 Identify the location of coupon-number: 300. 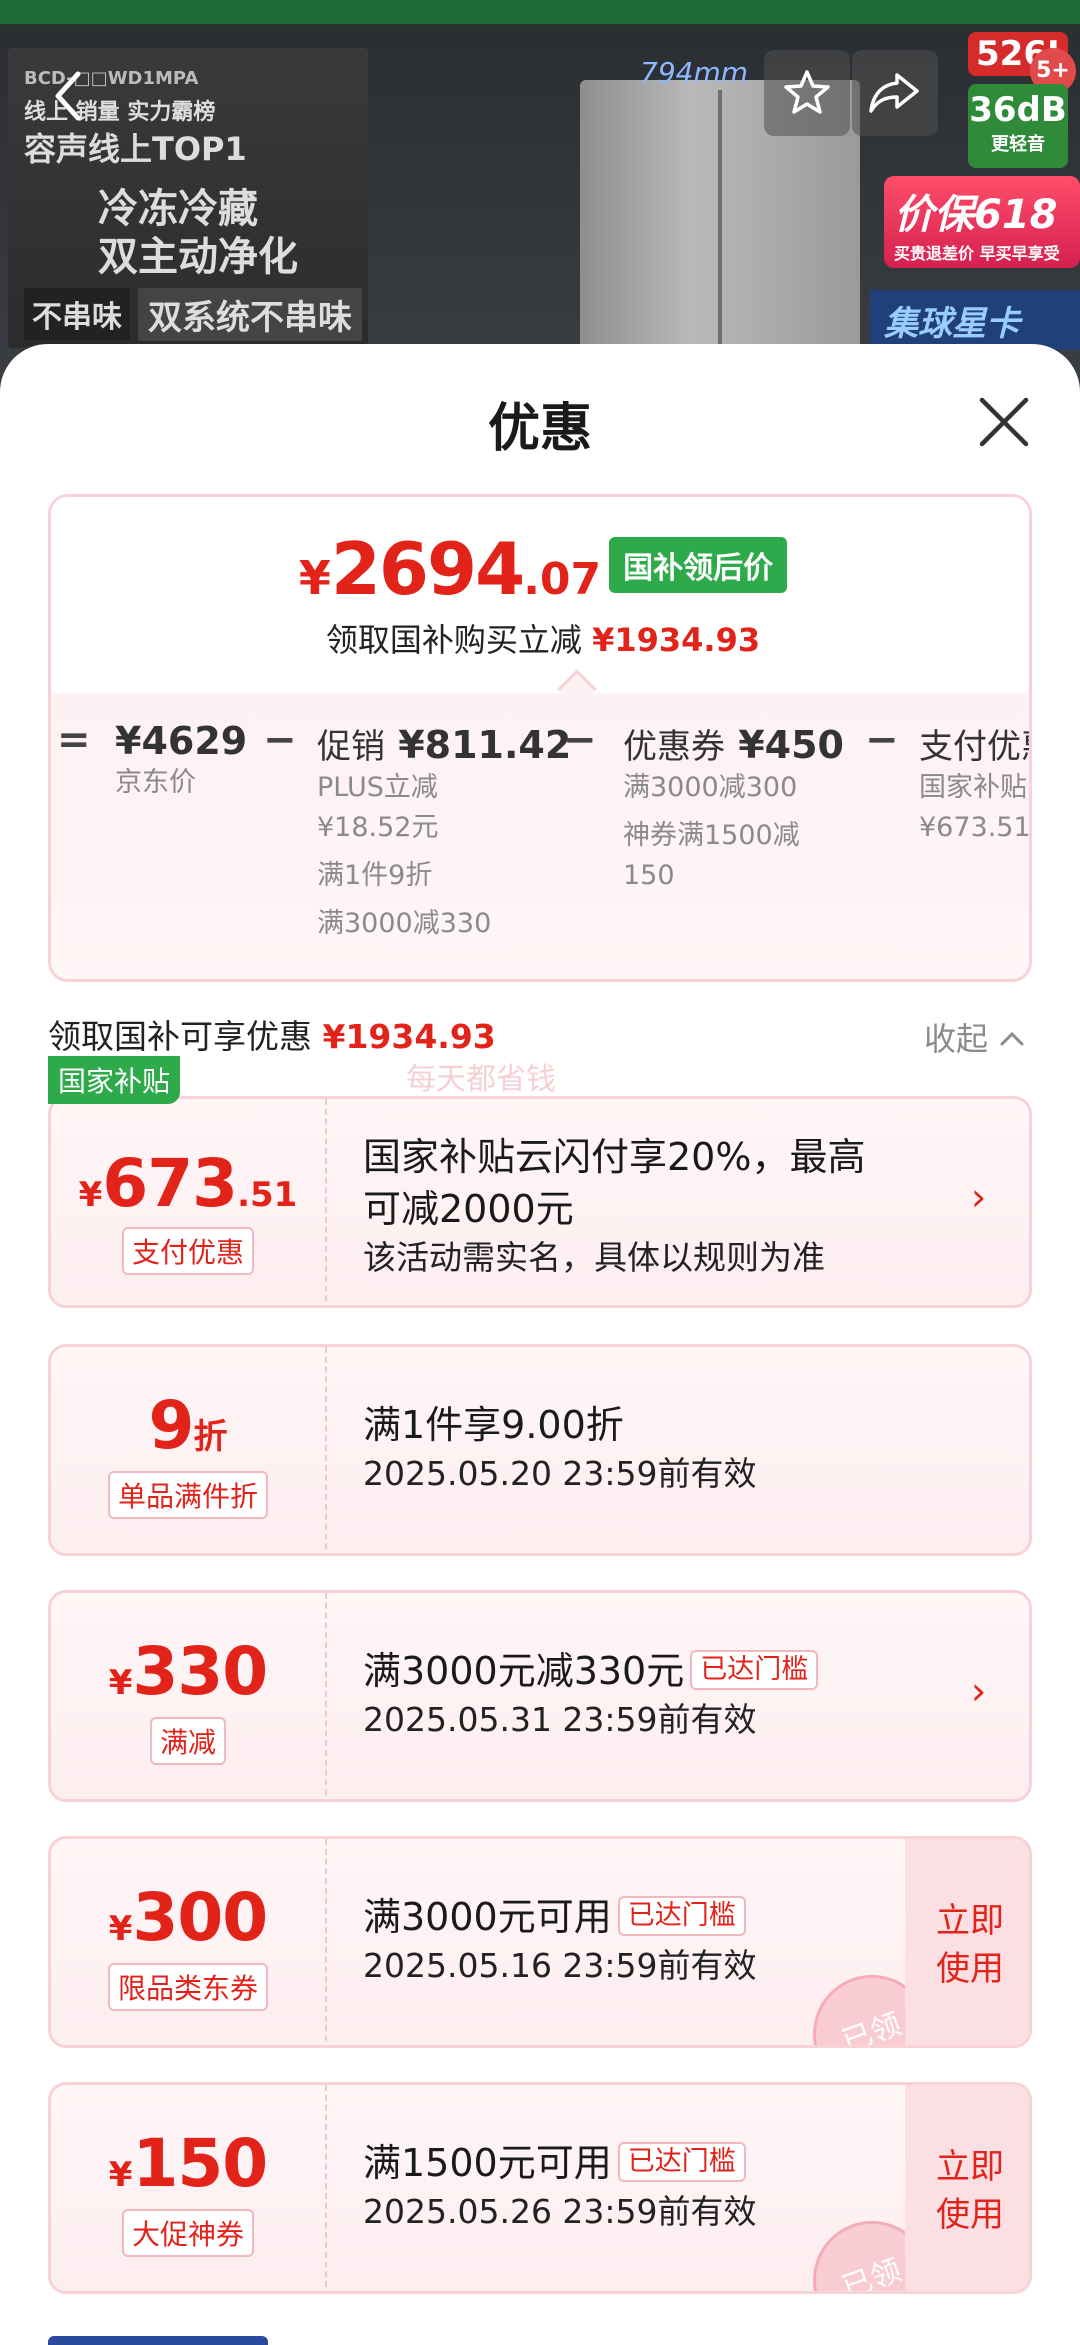
(200, 1917).